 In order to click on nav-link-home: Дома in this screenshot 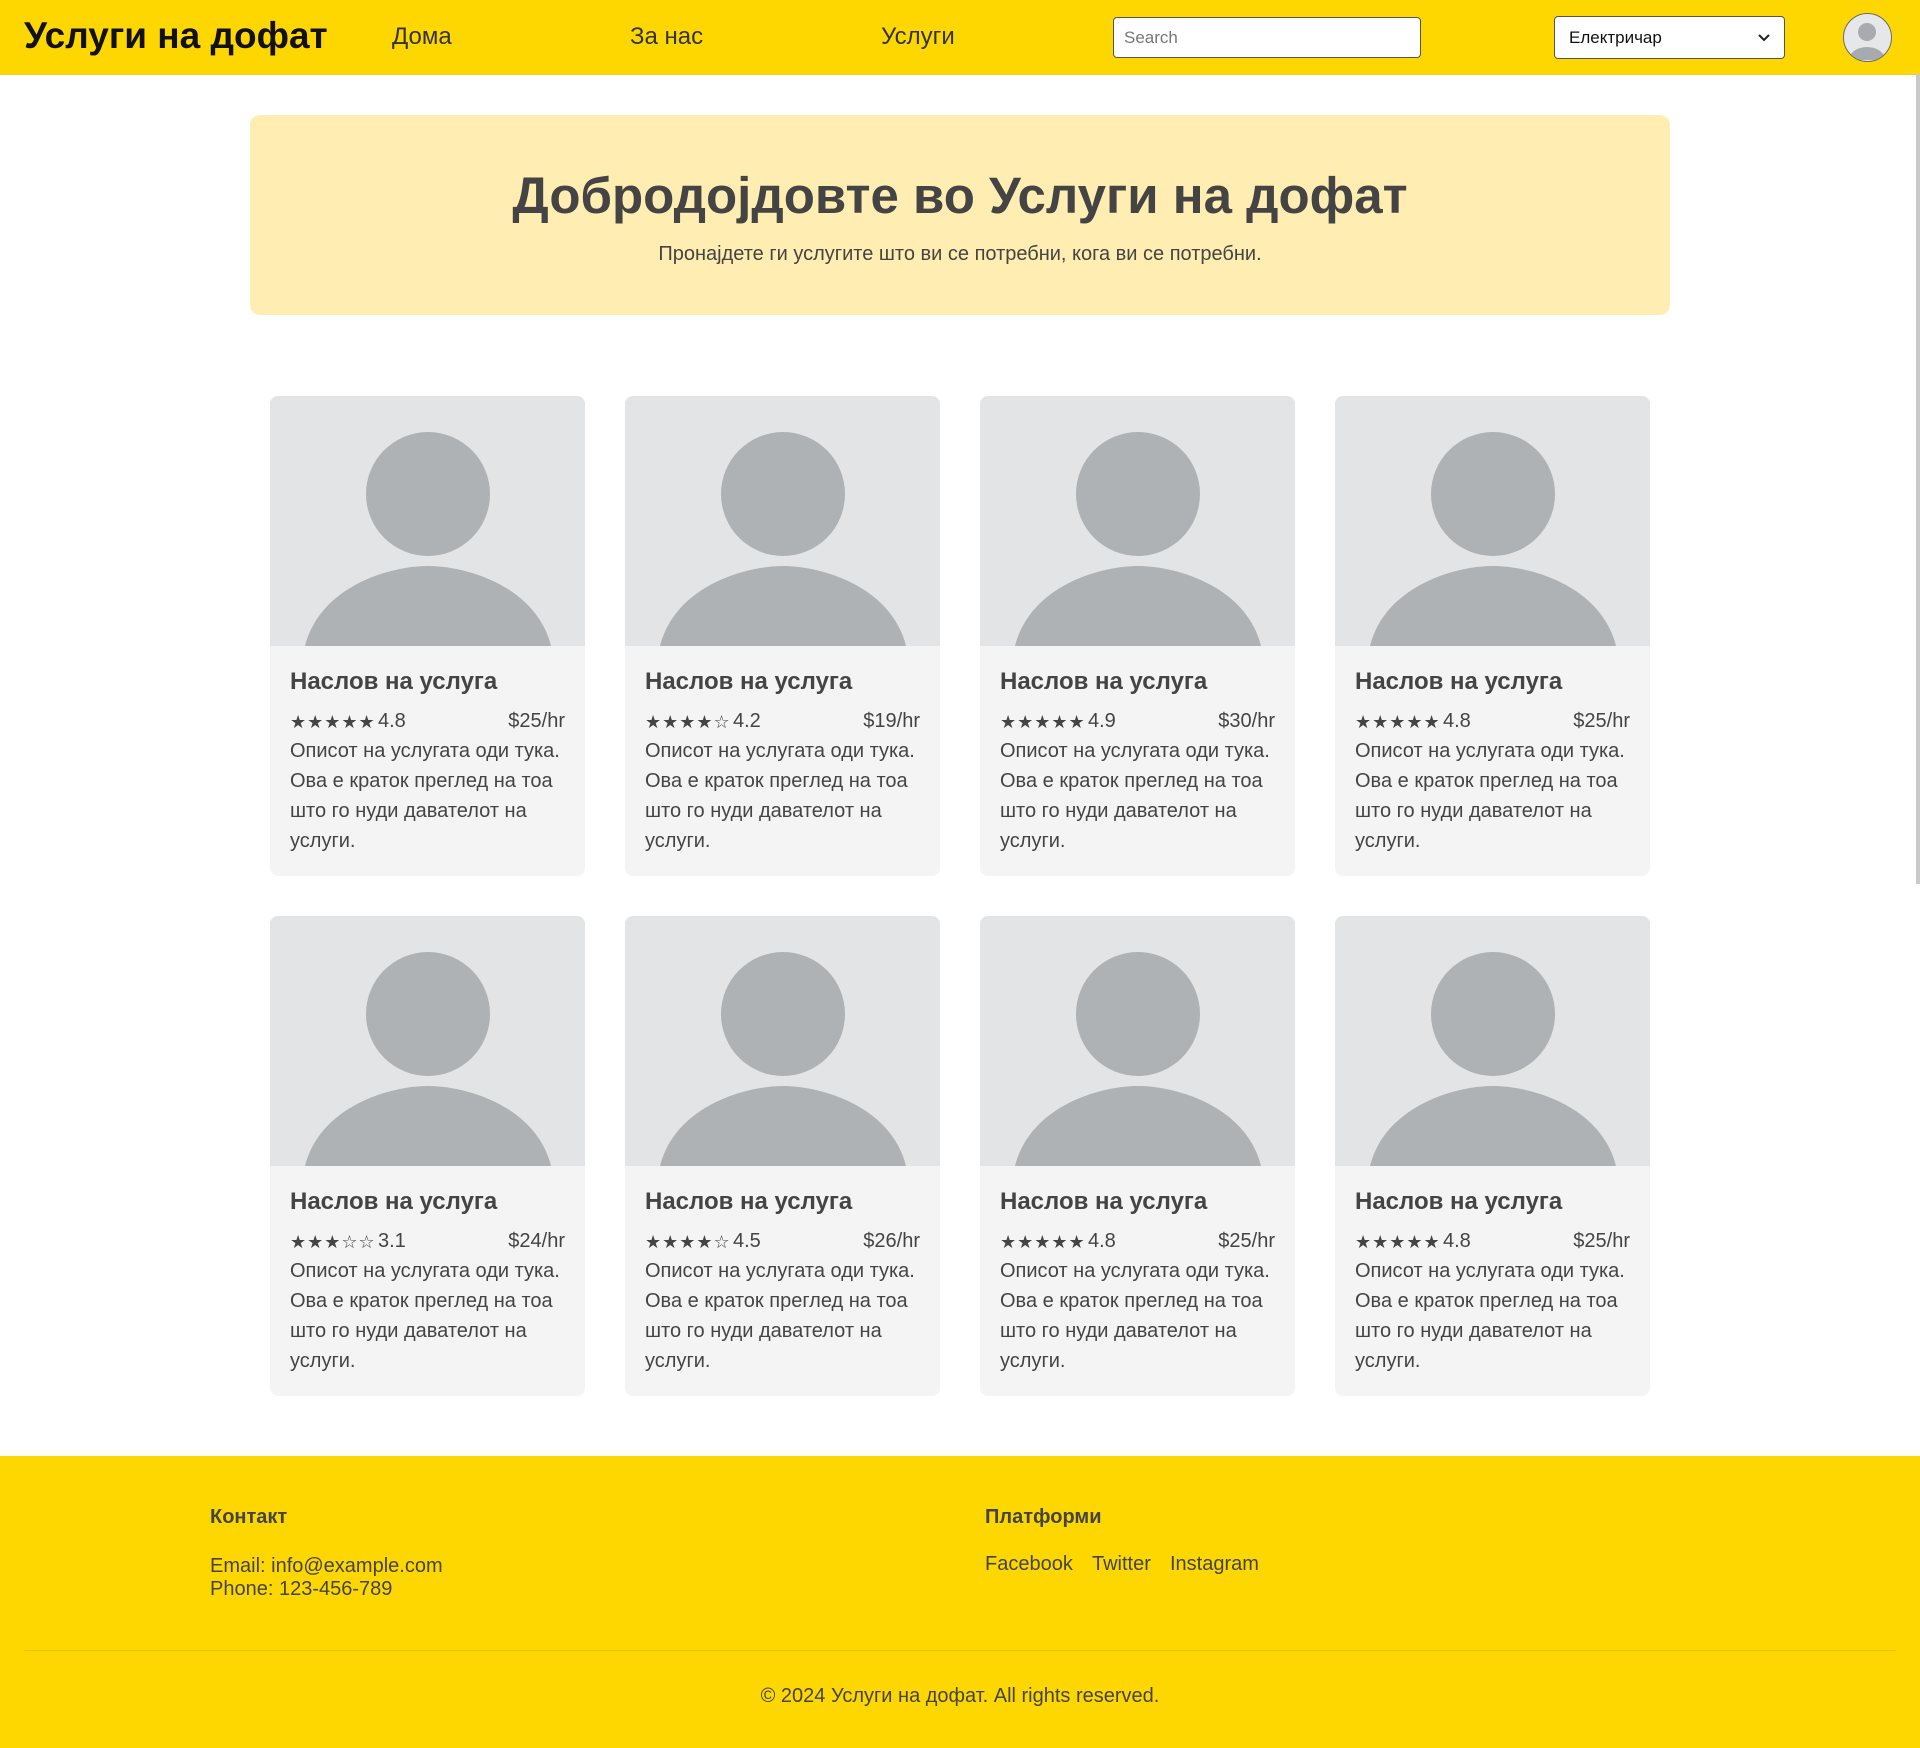, I will do `click(422, 37)`.